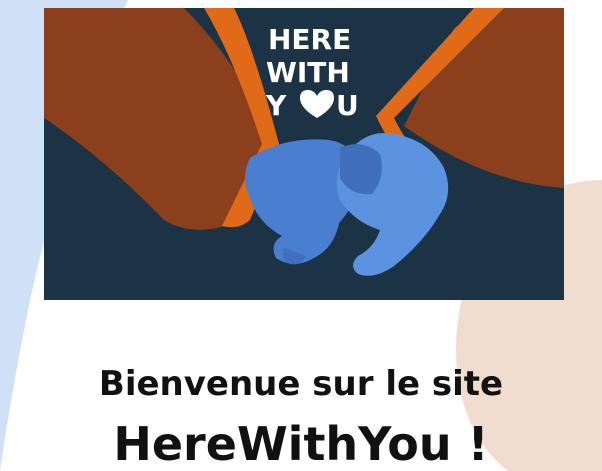  Describe the element at coordinates (308, 72) in the screenshot. I see `logo-line-with: WITH` at that location.